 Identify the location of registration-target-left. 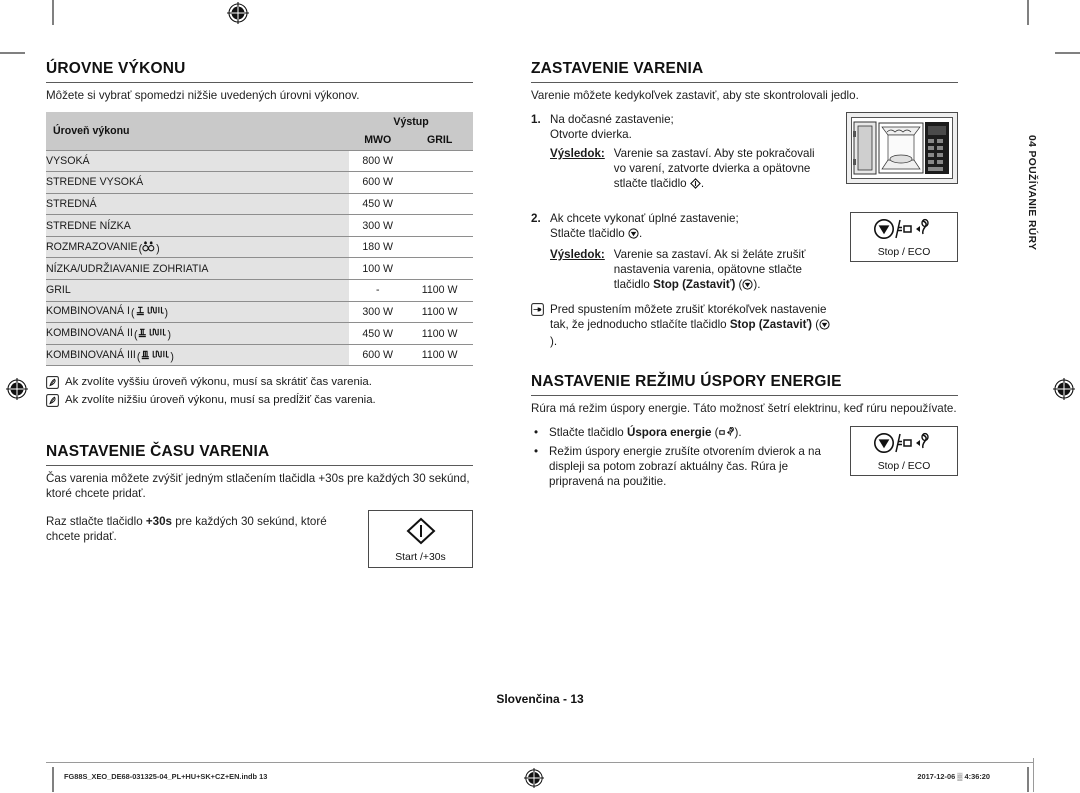
(17, 389).